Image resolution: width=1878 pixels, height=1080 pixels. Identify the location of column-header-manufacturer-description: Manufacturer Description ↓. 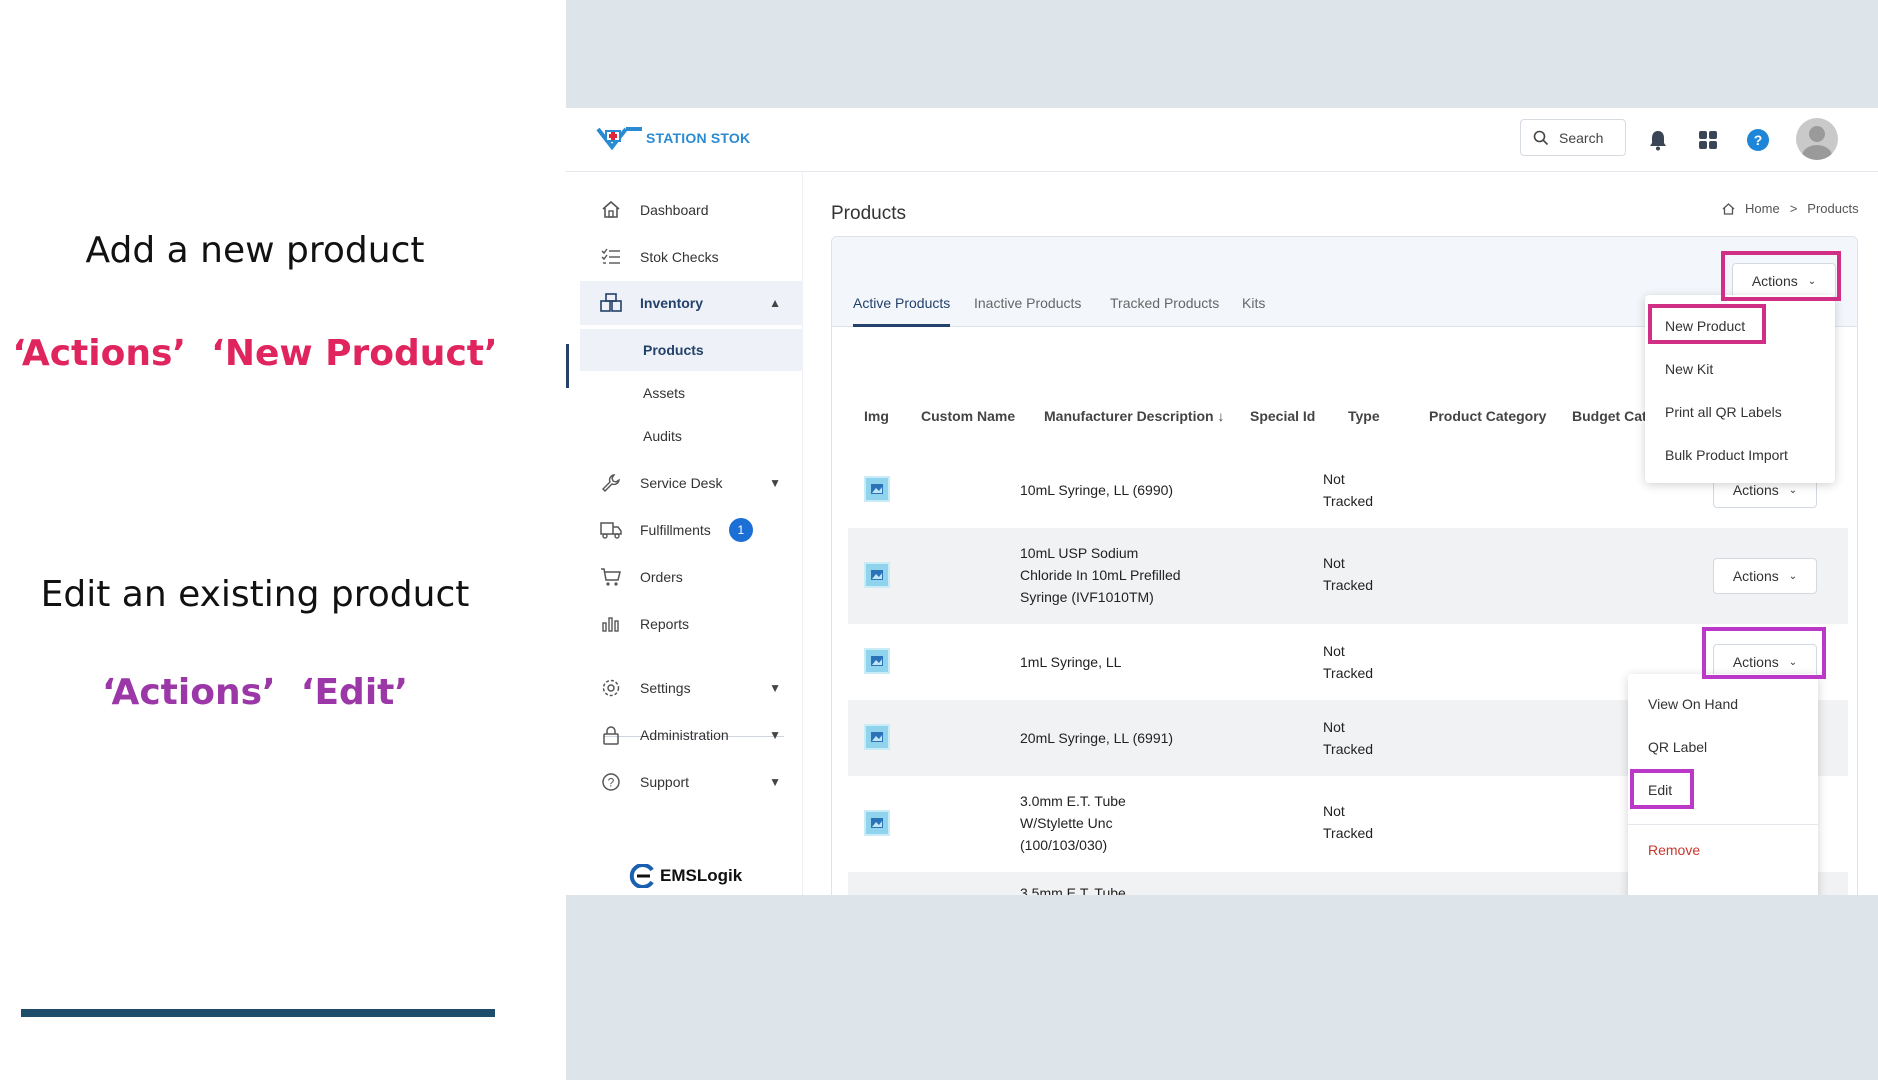
(1134, 416).